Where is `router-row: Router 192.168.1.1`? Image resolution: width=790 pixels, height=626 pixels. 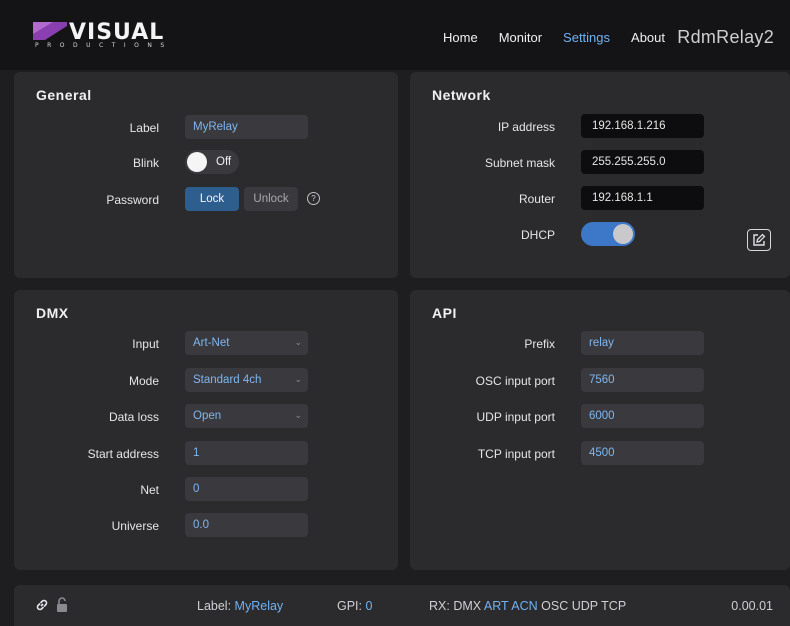 router-row: Router 192.168.1.1 is located at coordinates (600, 198).